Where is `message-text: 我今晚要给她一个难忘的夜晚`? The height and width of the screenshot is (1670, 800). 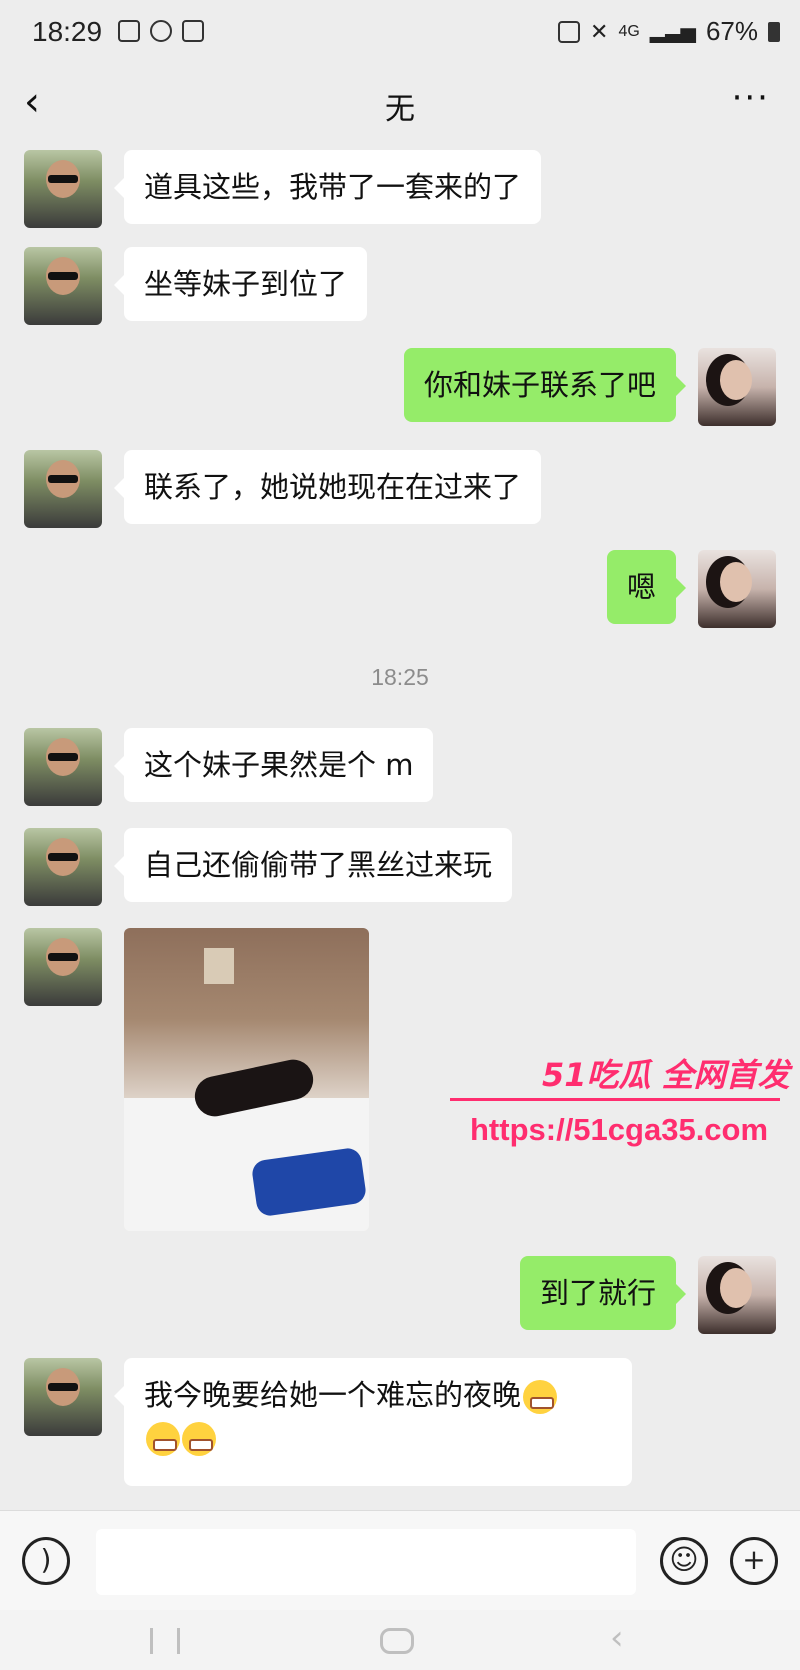
message-text: 我今晚要给她一个难忘的夜晚 is located at coordinates (333, 1395).